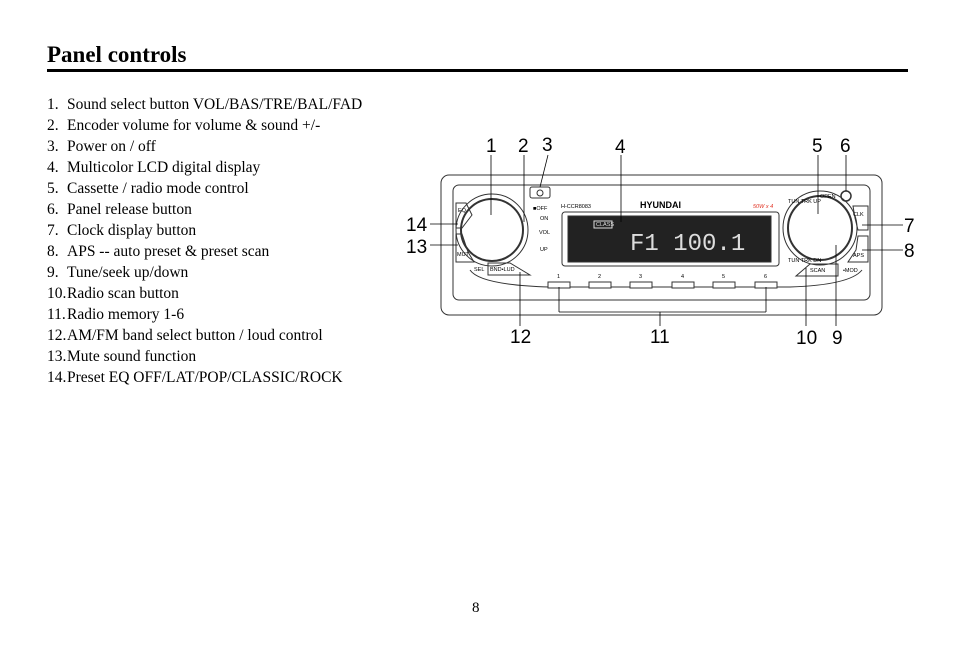 The width and height of the screenshot is (954, 649). What do you see at coordinates (599, 277) in the screenshot?
I see `preset-label-2: 2` at bounding box center [599, 277].